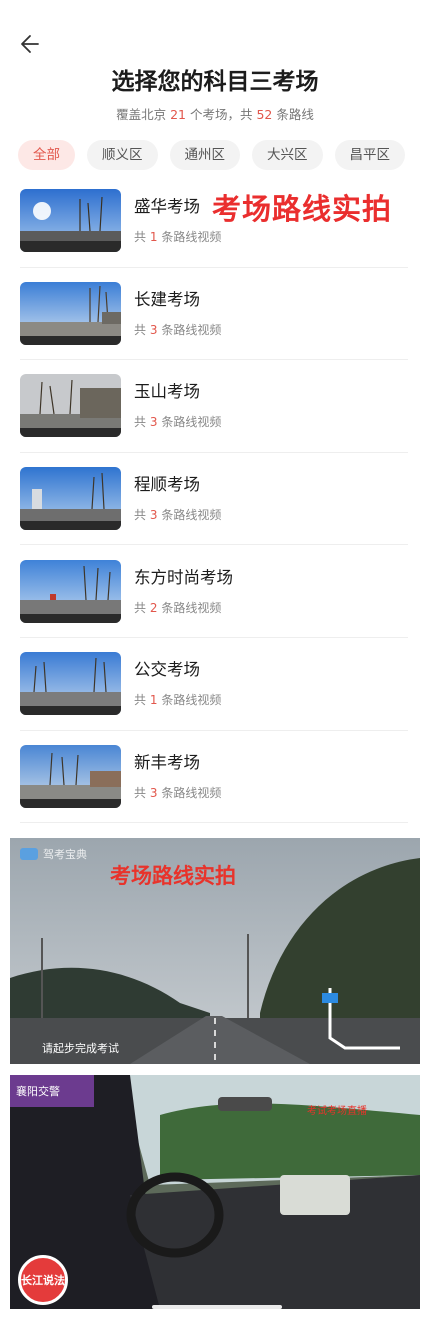 This screenshot has height=1319, width=430. What do you see at coordinates (29, 854) in the screenshot?
I see `app-logo-icon` at bounding box center [29, 854].